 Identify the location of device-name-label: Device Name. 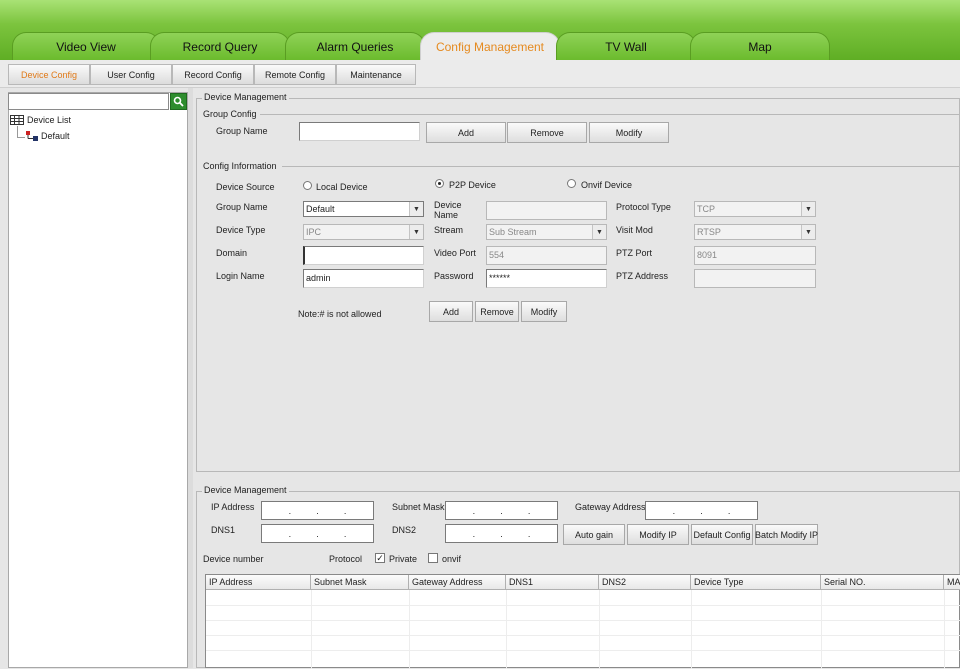
(448, 210).